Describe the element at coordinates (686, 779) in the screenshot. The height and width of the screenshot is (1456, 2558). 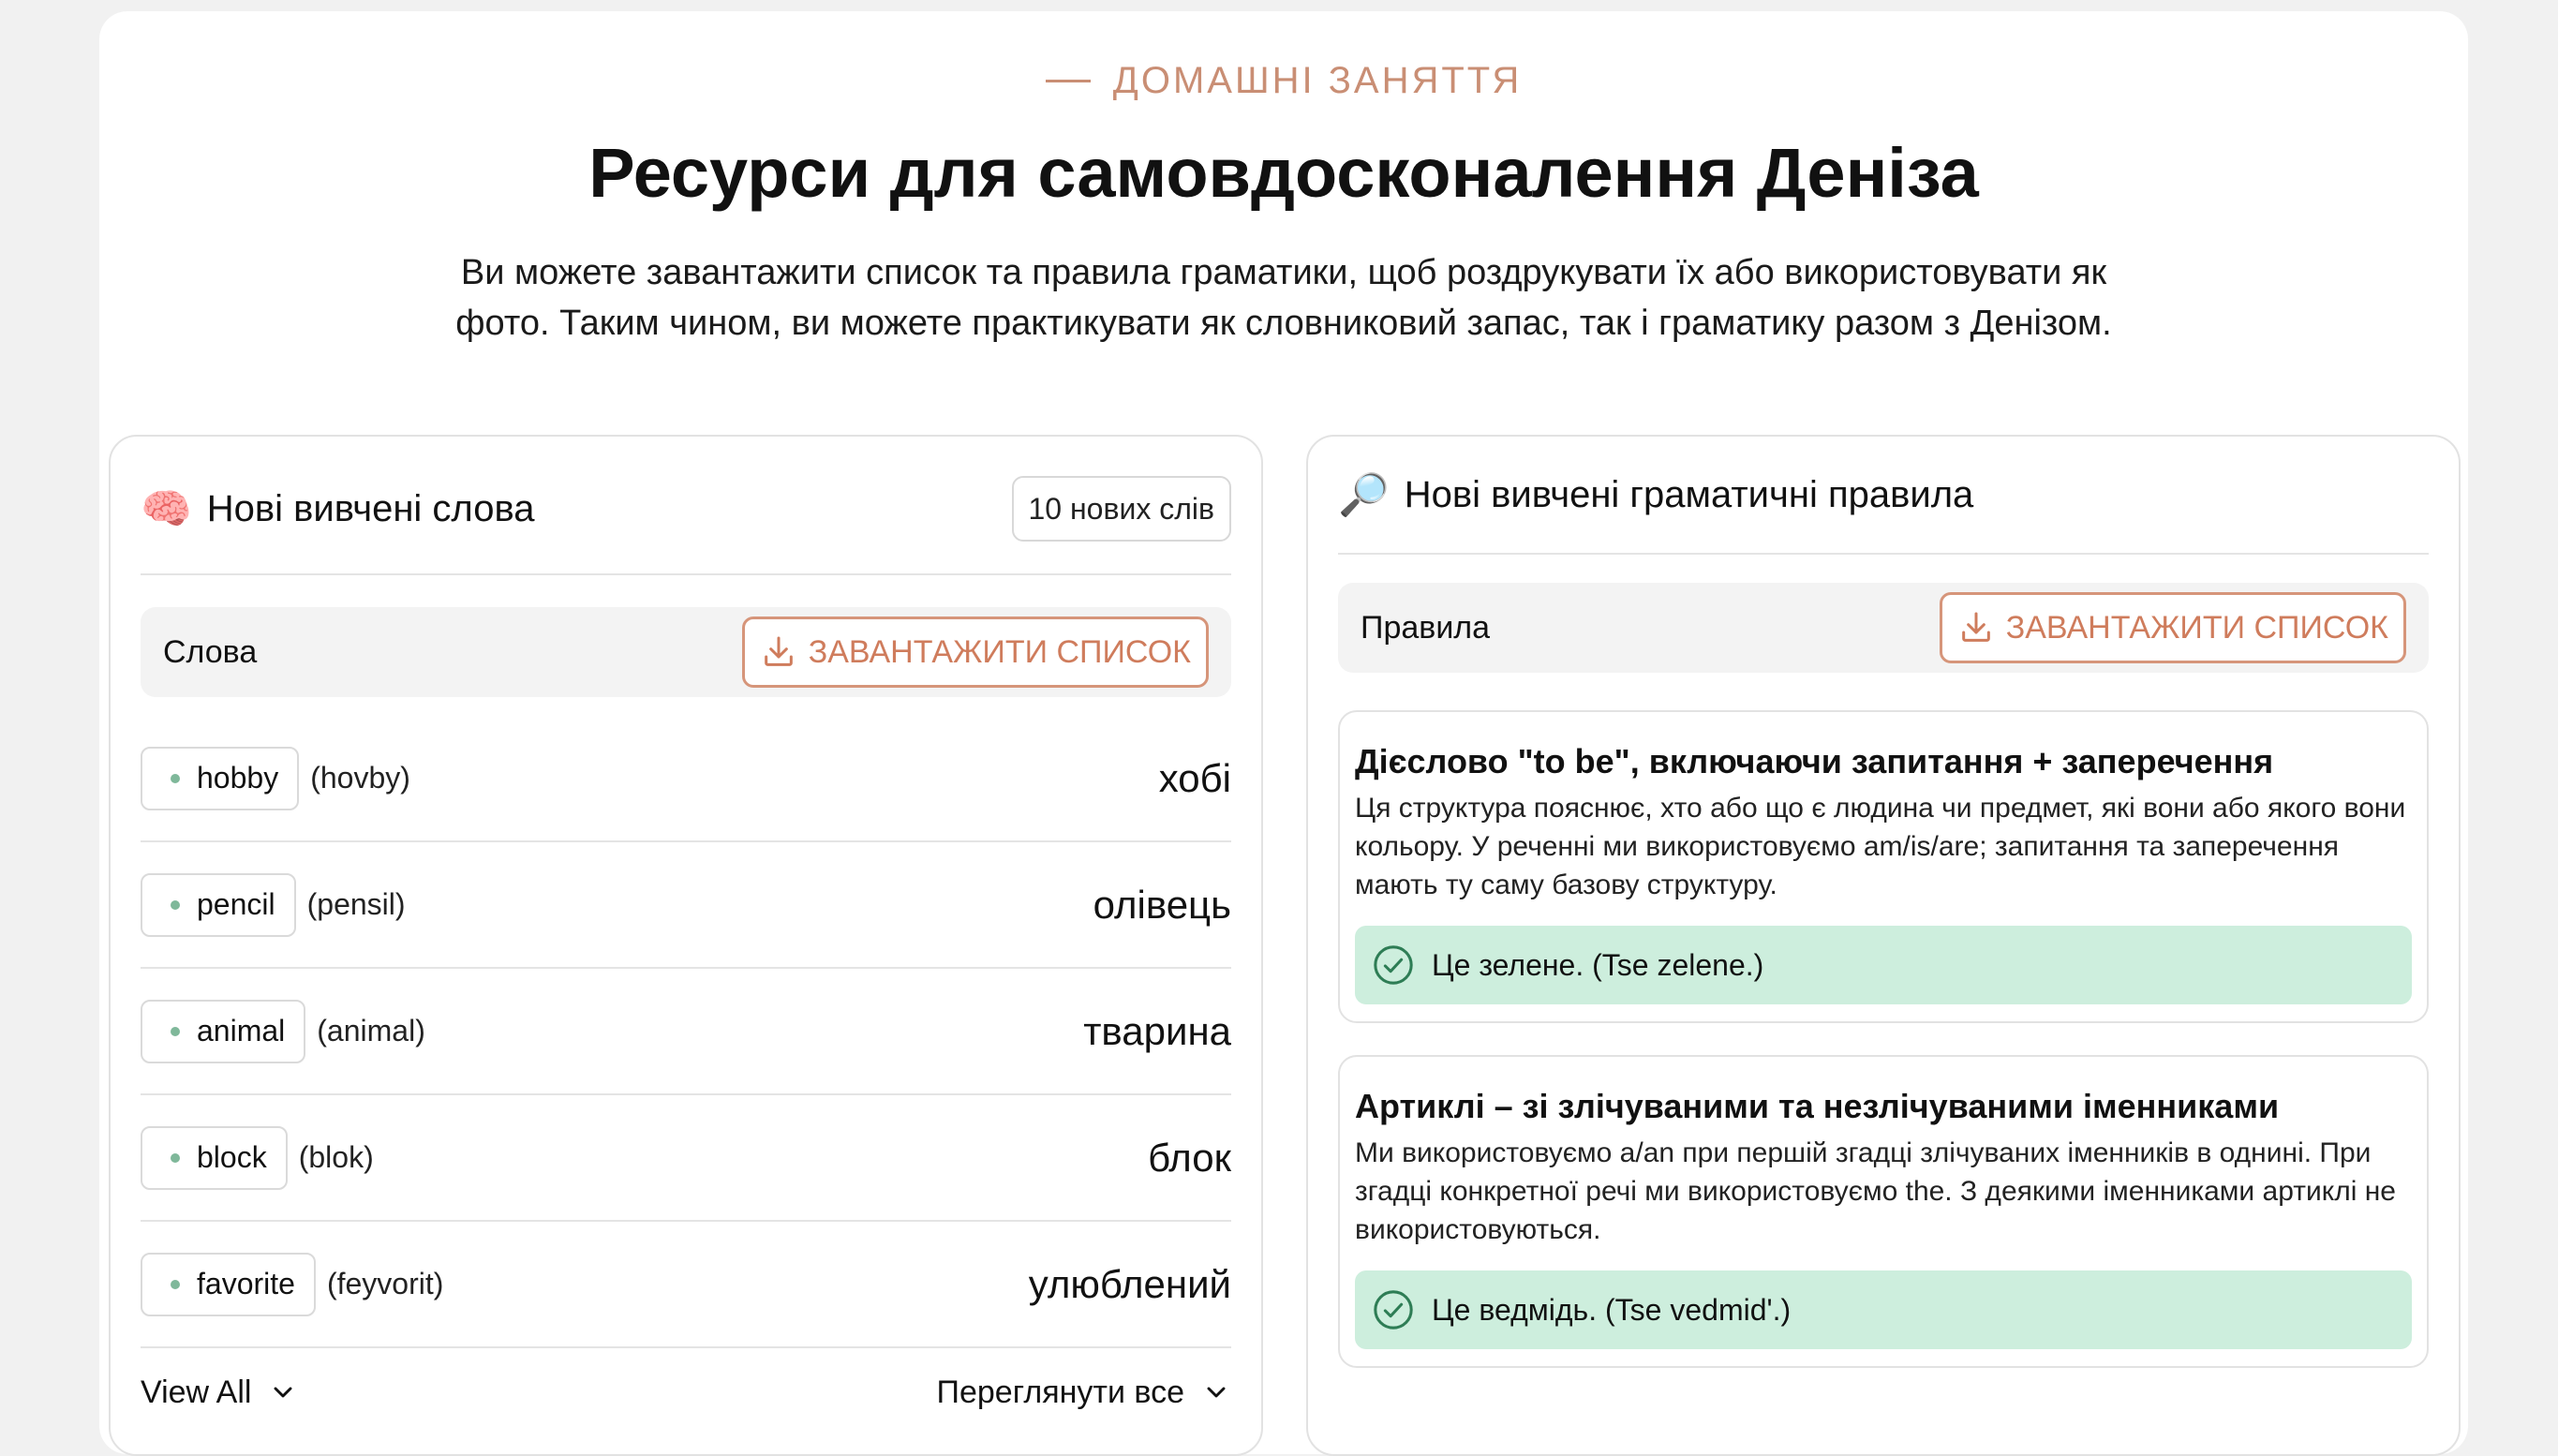
I see `word-row: hobby (hovby) хобі` at that location.